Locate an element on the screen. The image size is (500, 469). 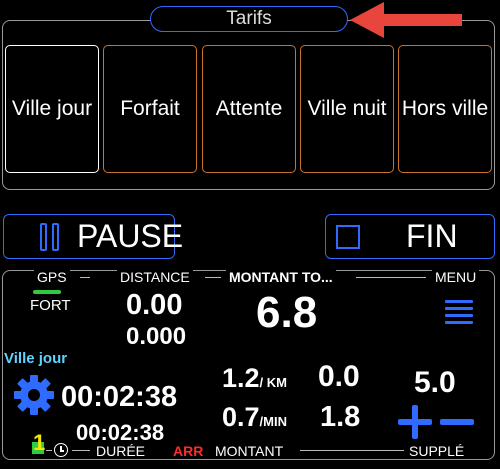
rate-km-unit: / KM is located at coordinates (273, 382).